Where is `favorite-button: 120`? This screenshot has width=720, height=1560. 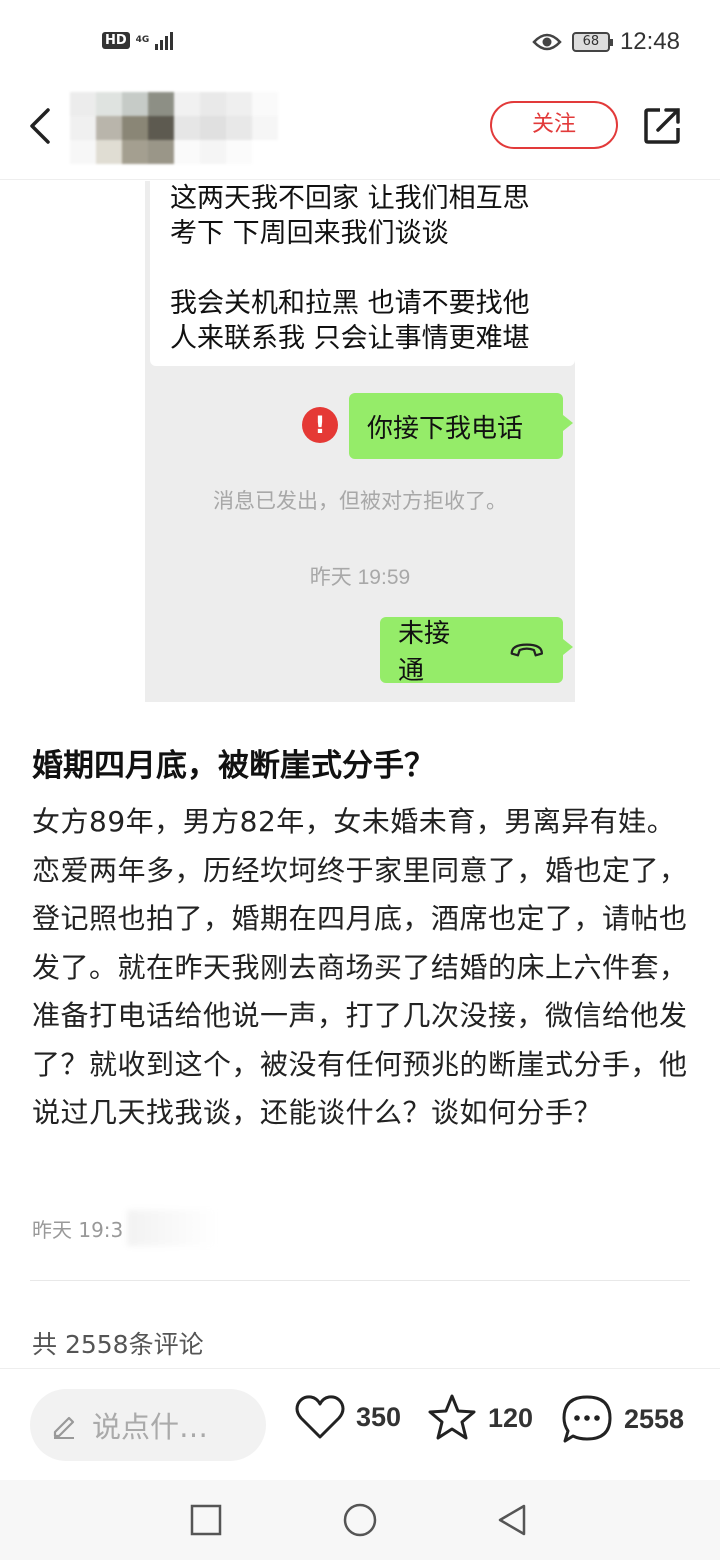
favorite-button: 120 is located at coordinates (479, 1418).